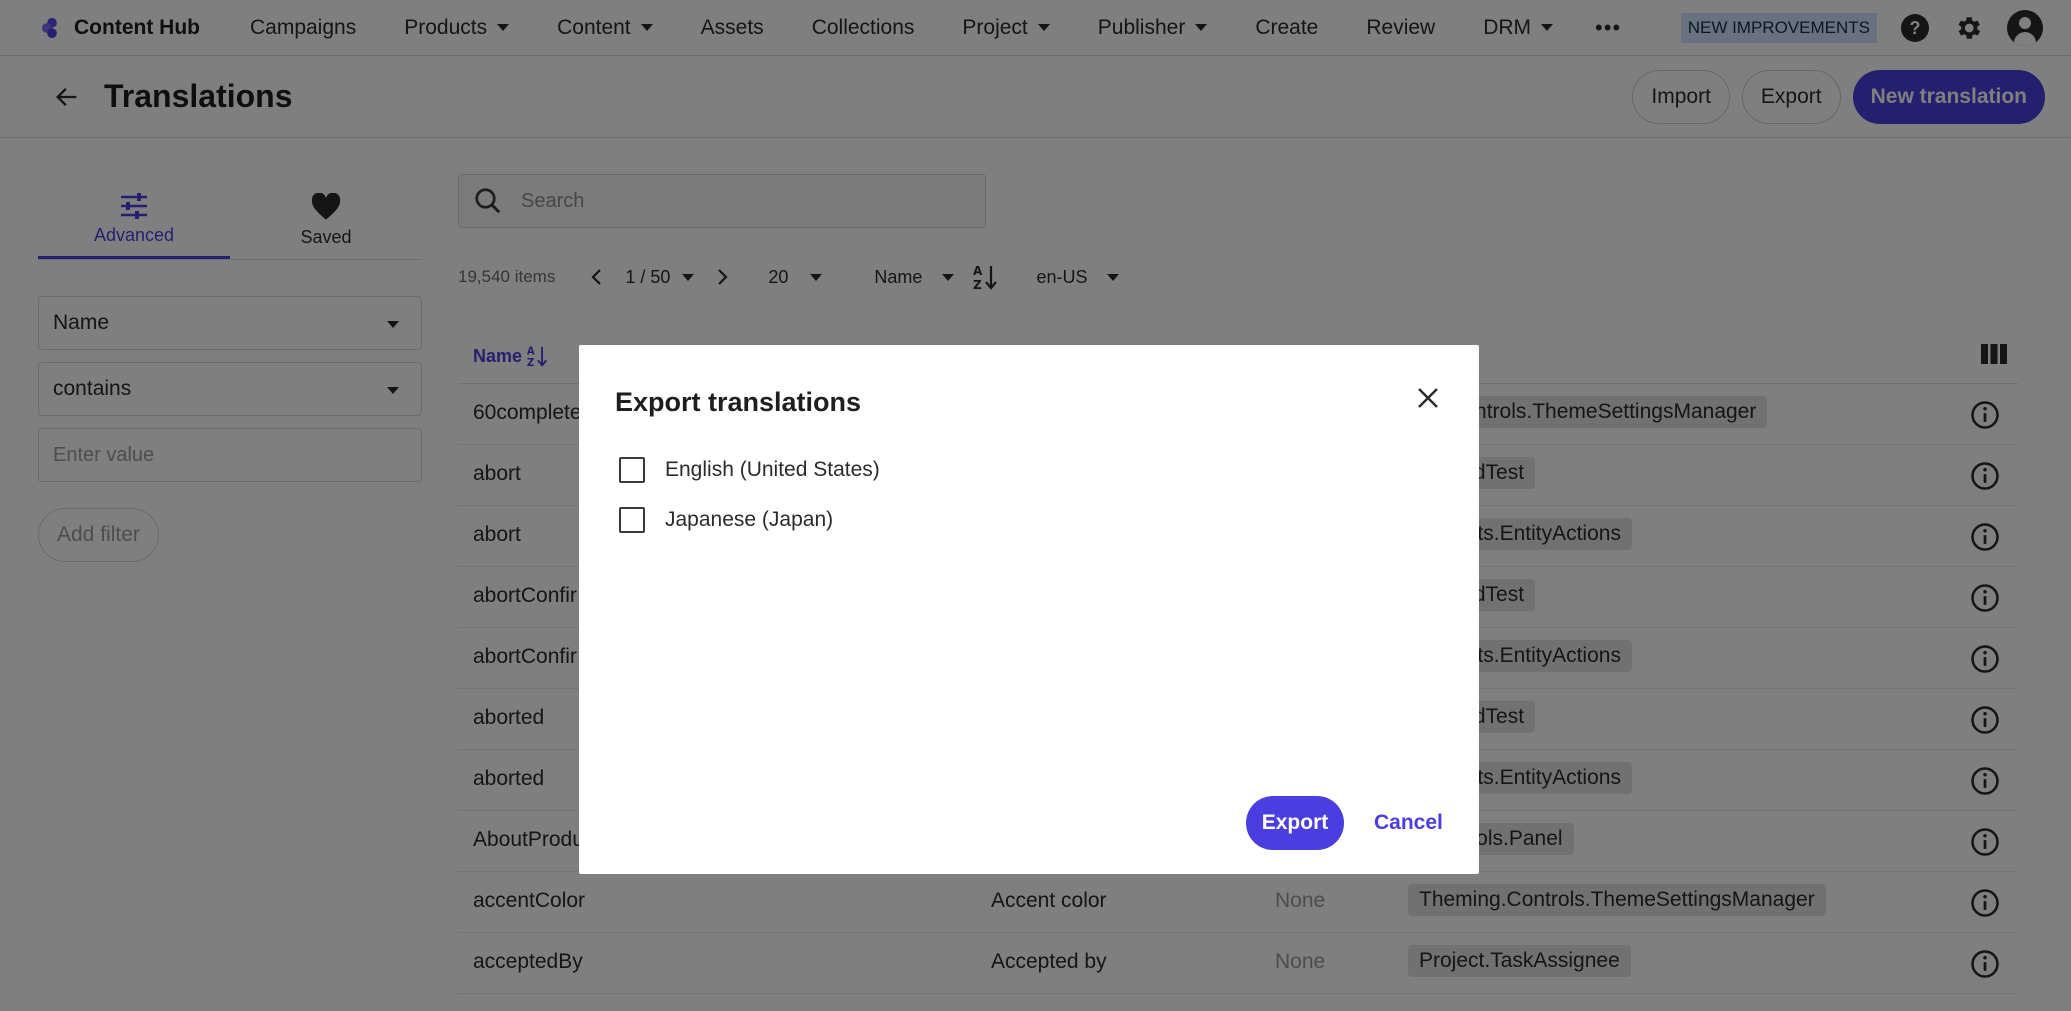 The width and height of the screenshot is (2071, 1011). Describe the element at coordinates (749, 519) in the screenshot. I see `option-label: Japanese (Japan)` at that location.